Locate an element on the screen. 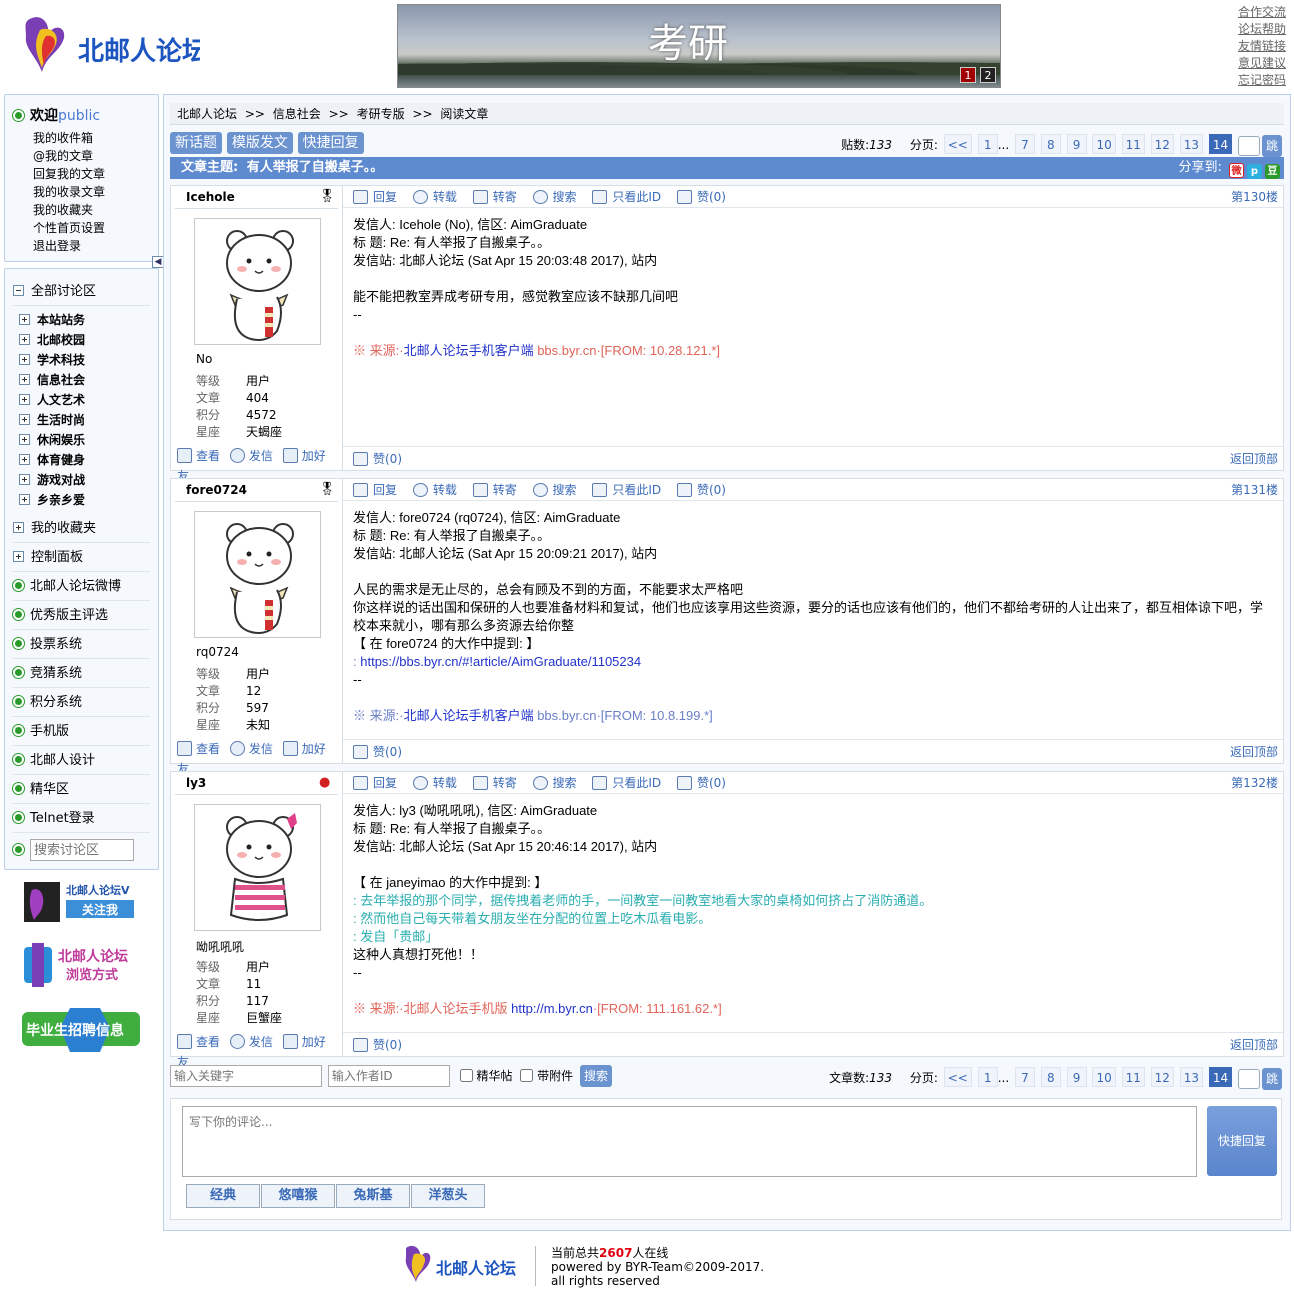  repost-button: 转寄 is located at coordinates (494, 197).